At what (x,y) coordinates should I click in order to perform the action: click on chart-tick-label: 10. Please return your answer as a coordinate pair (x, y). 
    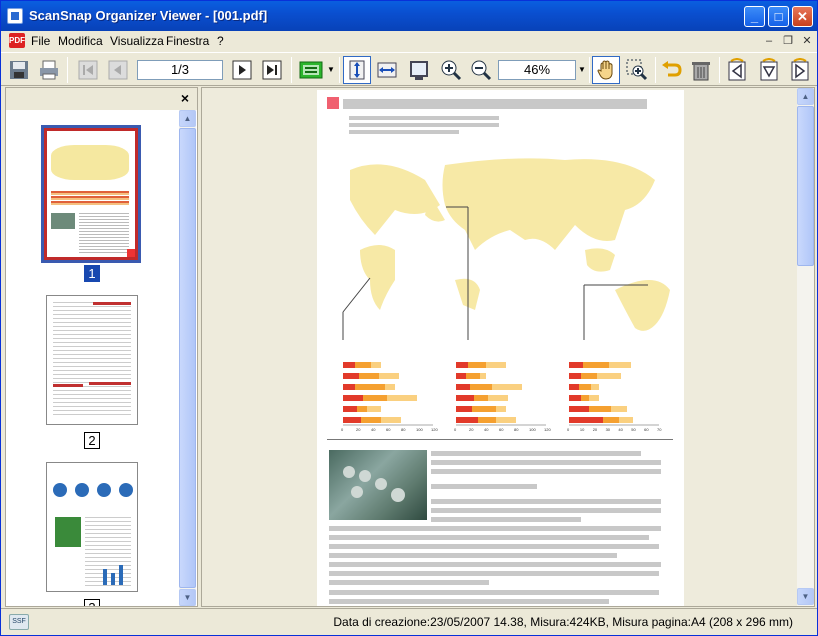
    Looking at the image, I should click on (582, 429).